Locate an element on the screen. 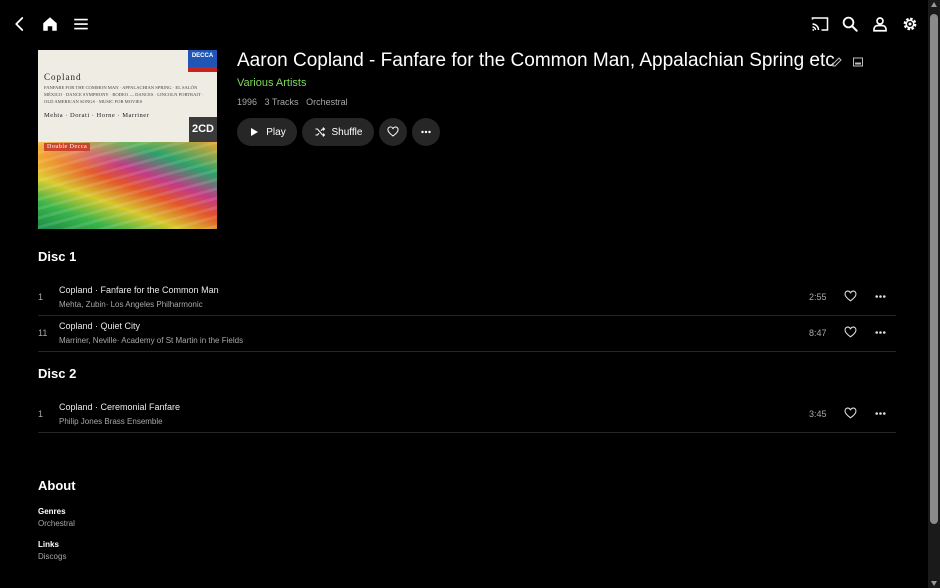  cover-performers: Mehta · Dorati · Horne · Marriner is located at coordinates (97, 115).